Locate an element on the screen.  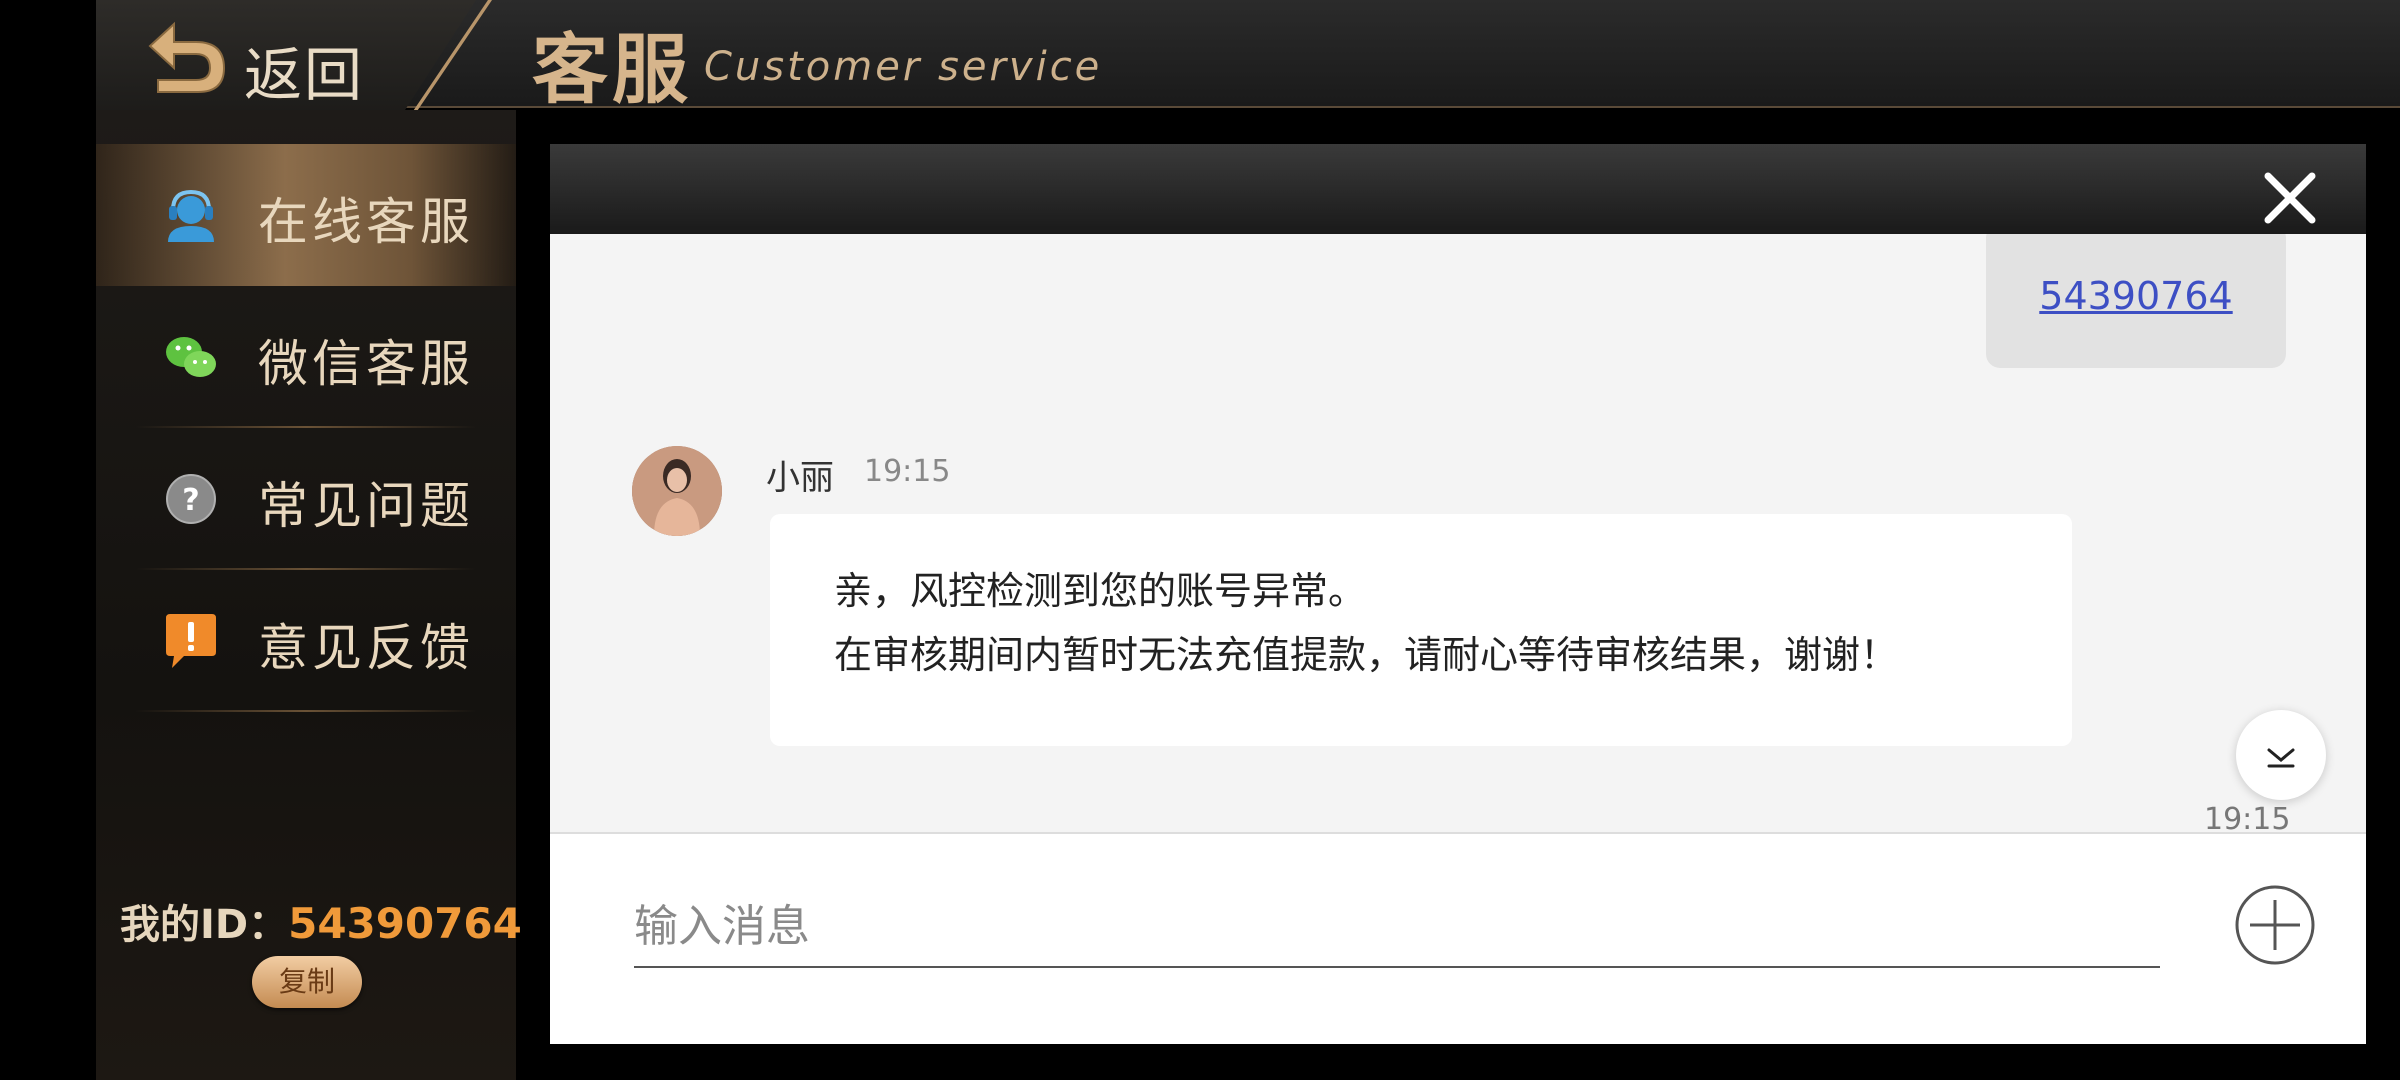
sidebar-item-label: 常见问题 is located at coordinates (366, 506).